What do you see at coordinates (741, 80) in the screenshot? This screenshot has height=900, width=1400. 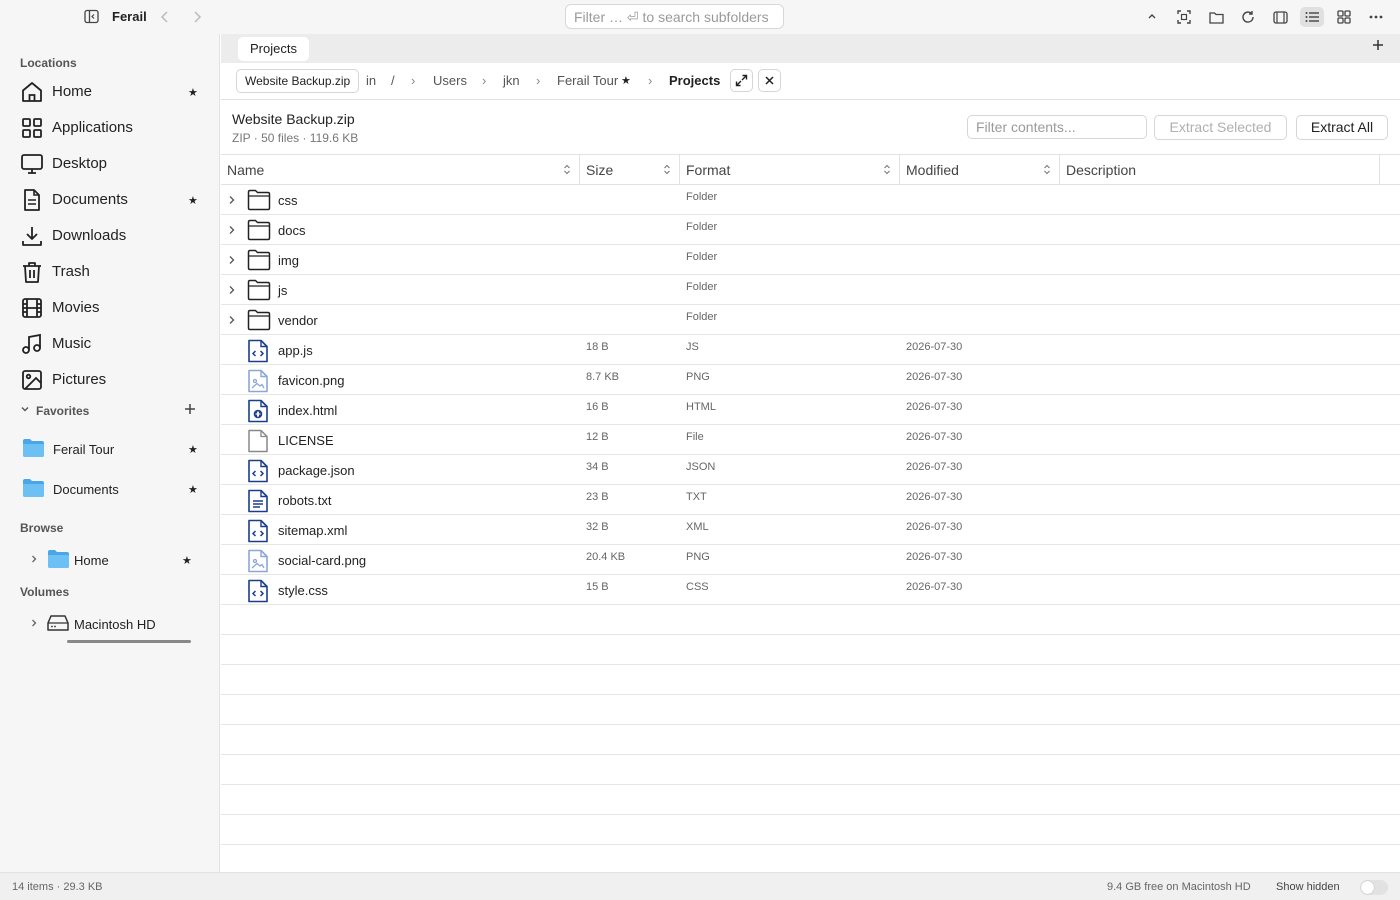 I see `open-external-icon` at bounding box center [741, 80].